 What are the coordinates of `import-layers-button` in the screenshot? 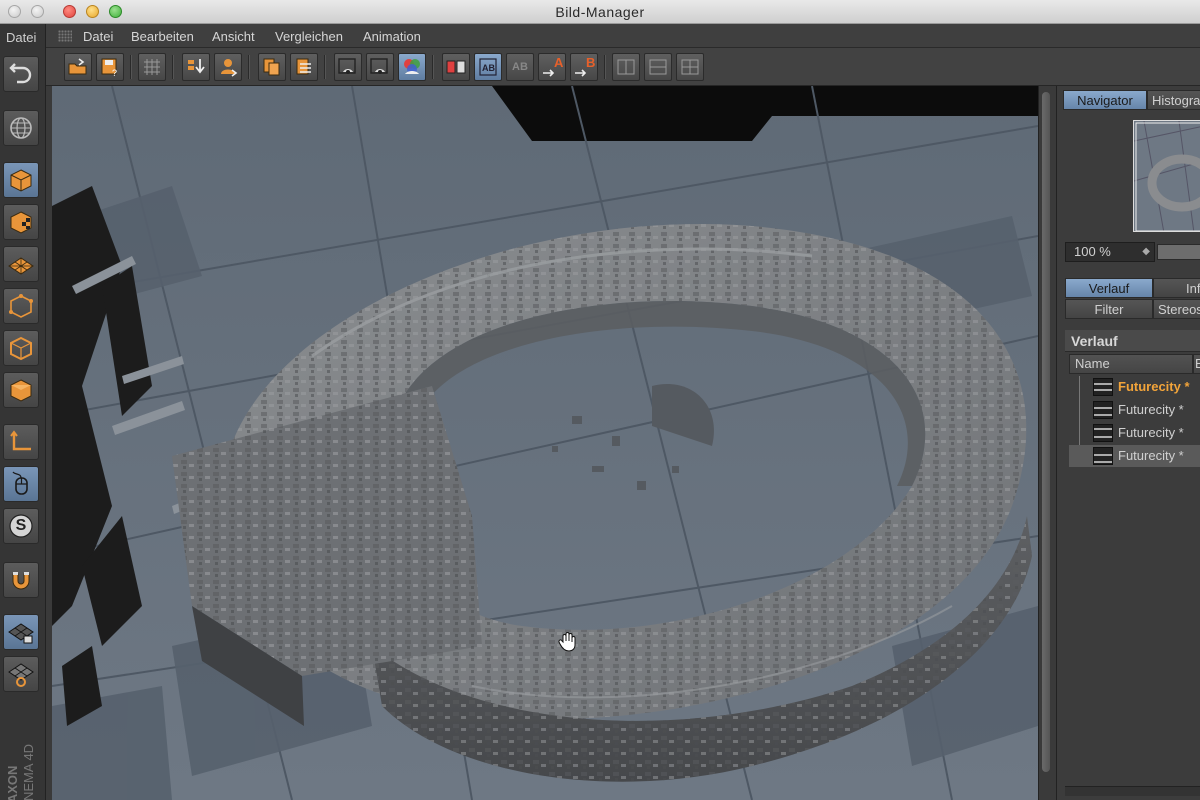 It's located at (196, 67).